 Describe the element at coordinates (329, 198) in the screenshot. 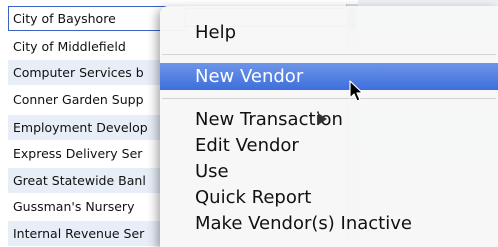

I see `menu-item-quick-report: Quick Report` at that location.